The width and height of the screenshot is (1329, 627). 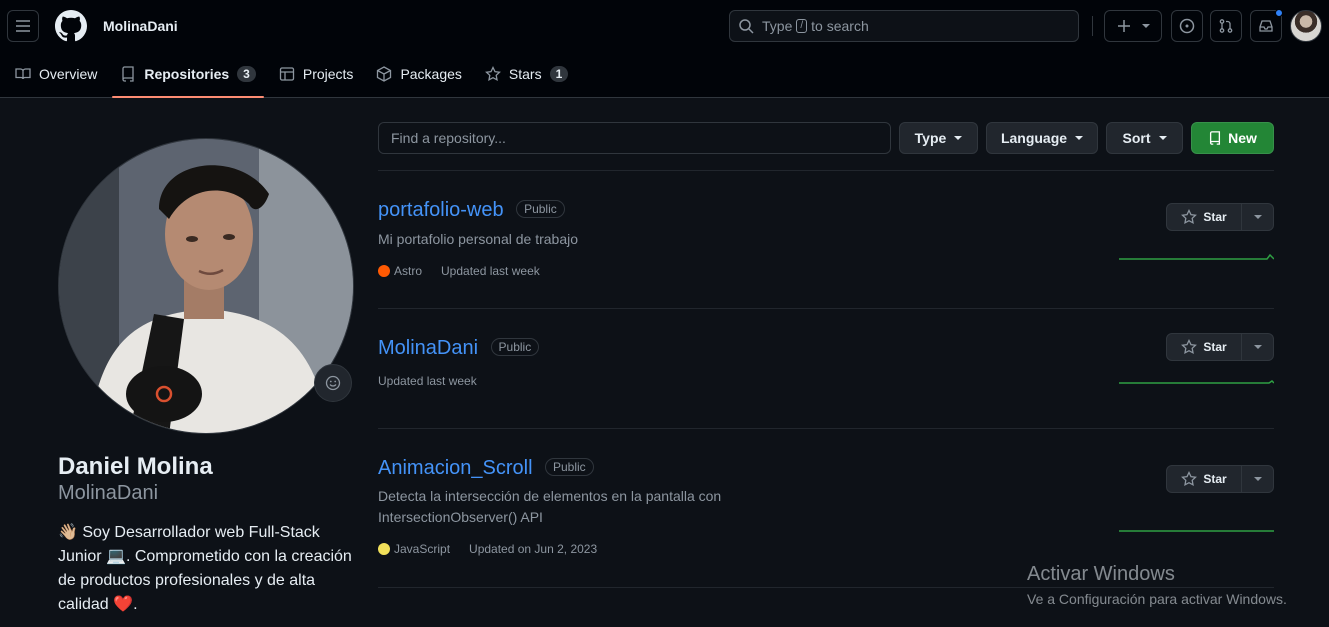 I want to click on book-icon, so click(x=23, y=74).